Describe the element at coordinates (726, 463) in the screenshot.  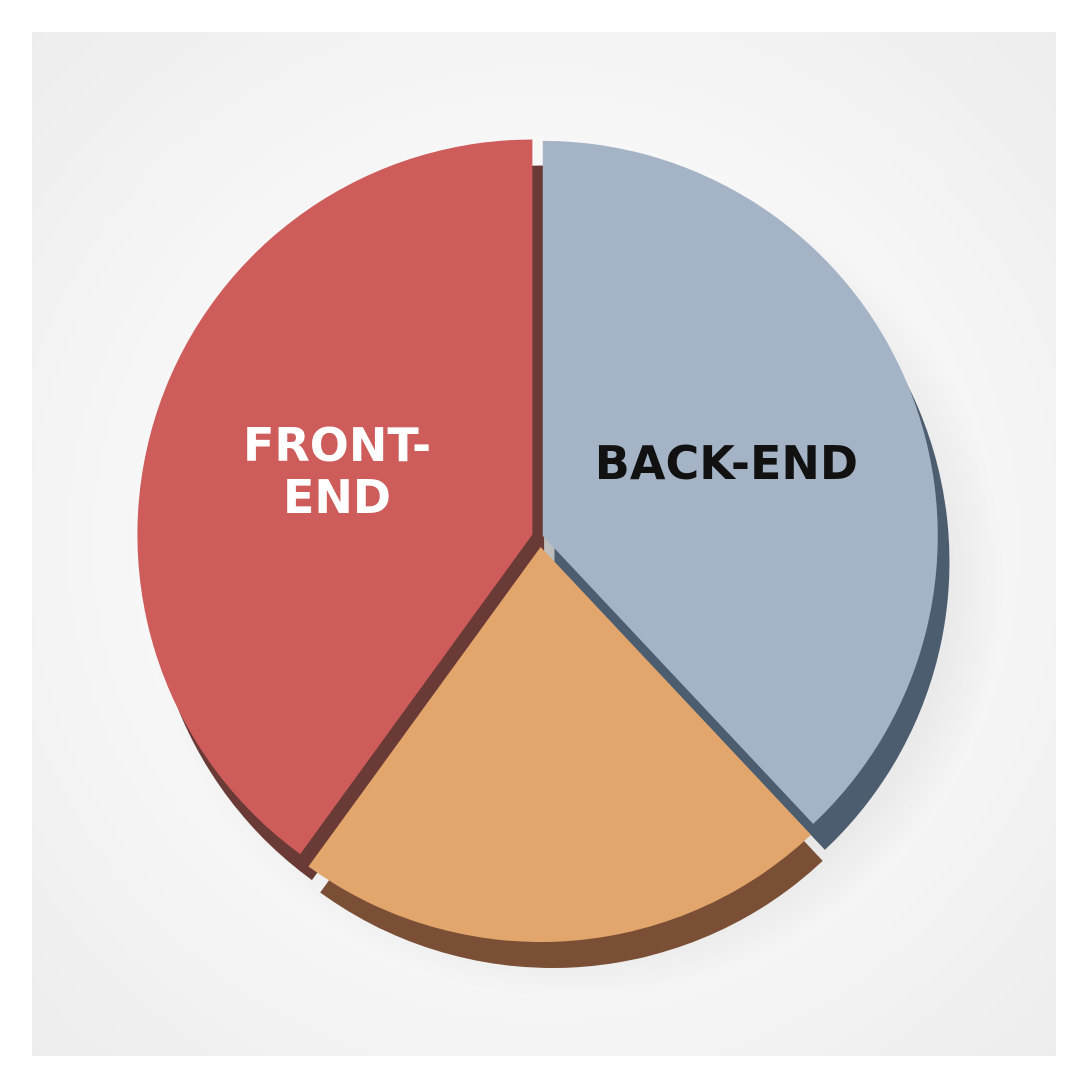
I see `slice-label-back-end: BACK-END` at that location.